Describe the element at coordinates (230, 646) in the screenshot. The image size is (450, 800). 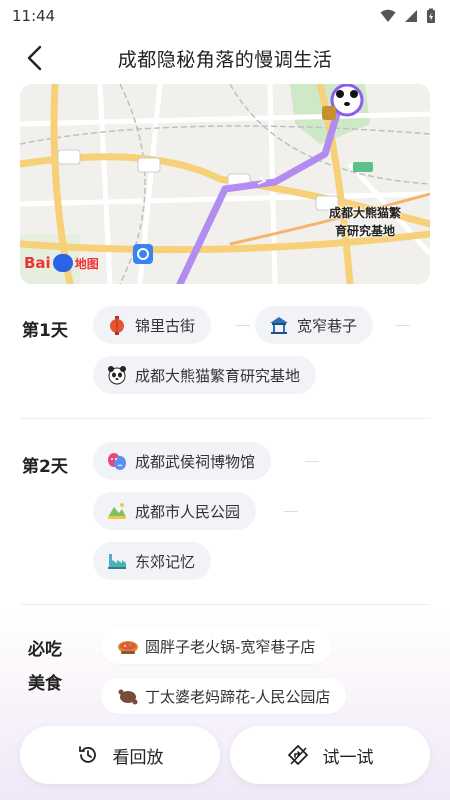
I see `food-name: 圆胖子老火锅-宽窄巷子店` at that location.